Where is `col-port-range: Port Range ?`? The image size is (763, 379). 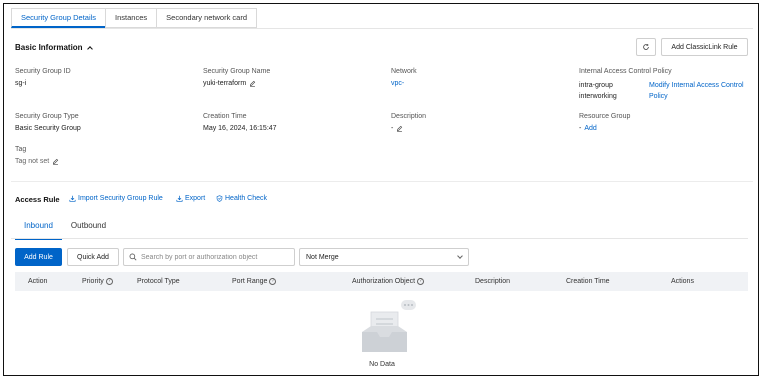
col-port-range: Port Range ? is located at coordinates (254, 281).